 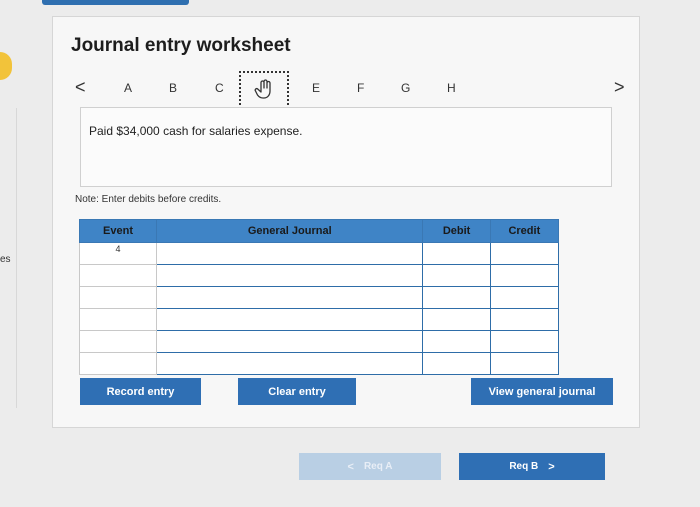 What do you see at coordinates (219, 88) in the screenshot?
I see `nav-letter-c: C` at bounding box center [219, 88].